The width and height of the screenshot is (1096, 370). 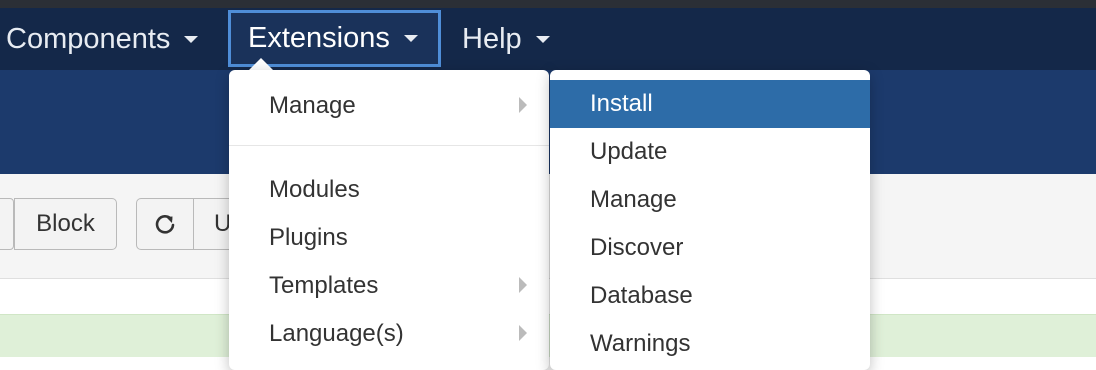 What do you see at coordinates (314, 190) in the screenshot?
I see `menu-item-modules: Modules` at bounding box center [314, 190].